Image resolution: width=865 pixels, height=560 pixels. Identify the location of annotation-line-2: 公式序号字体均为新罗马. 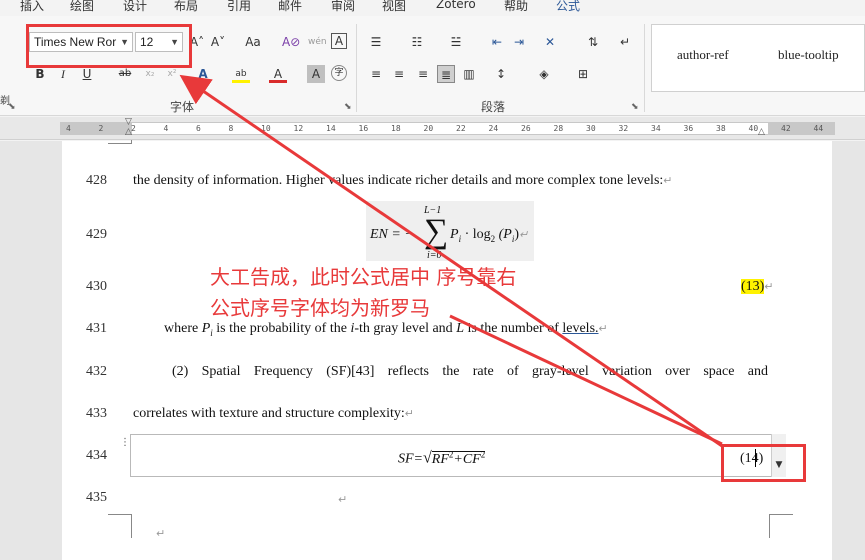
(320, 308).